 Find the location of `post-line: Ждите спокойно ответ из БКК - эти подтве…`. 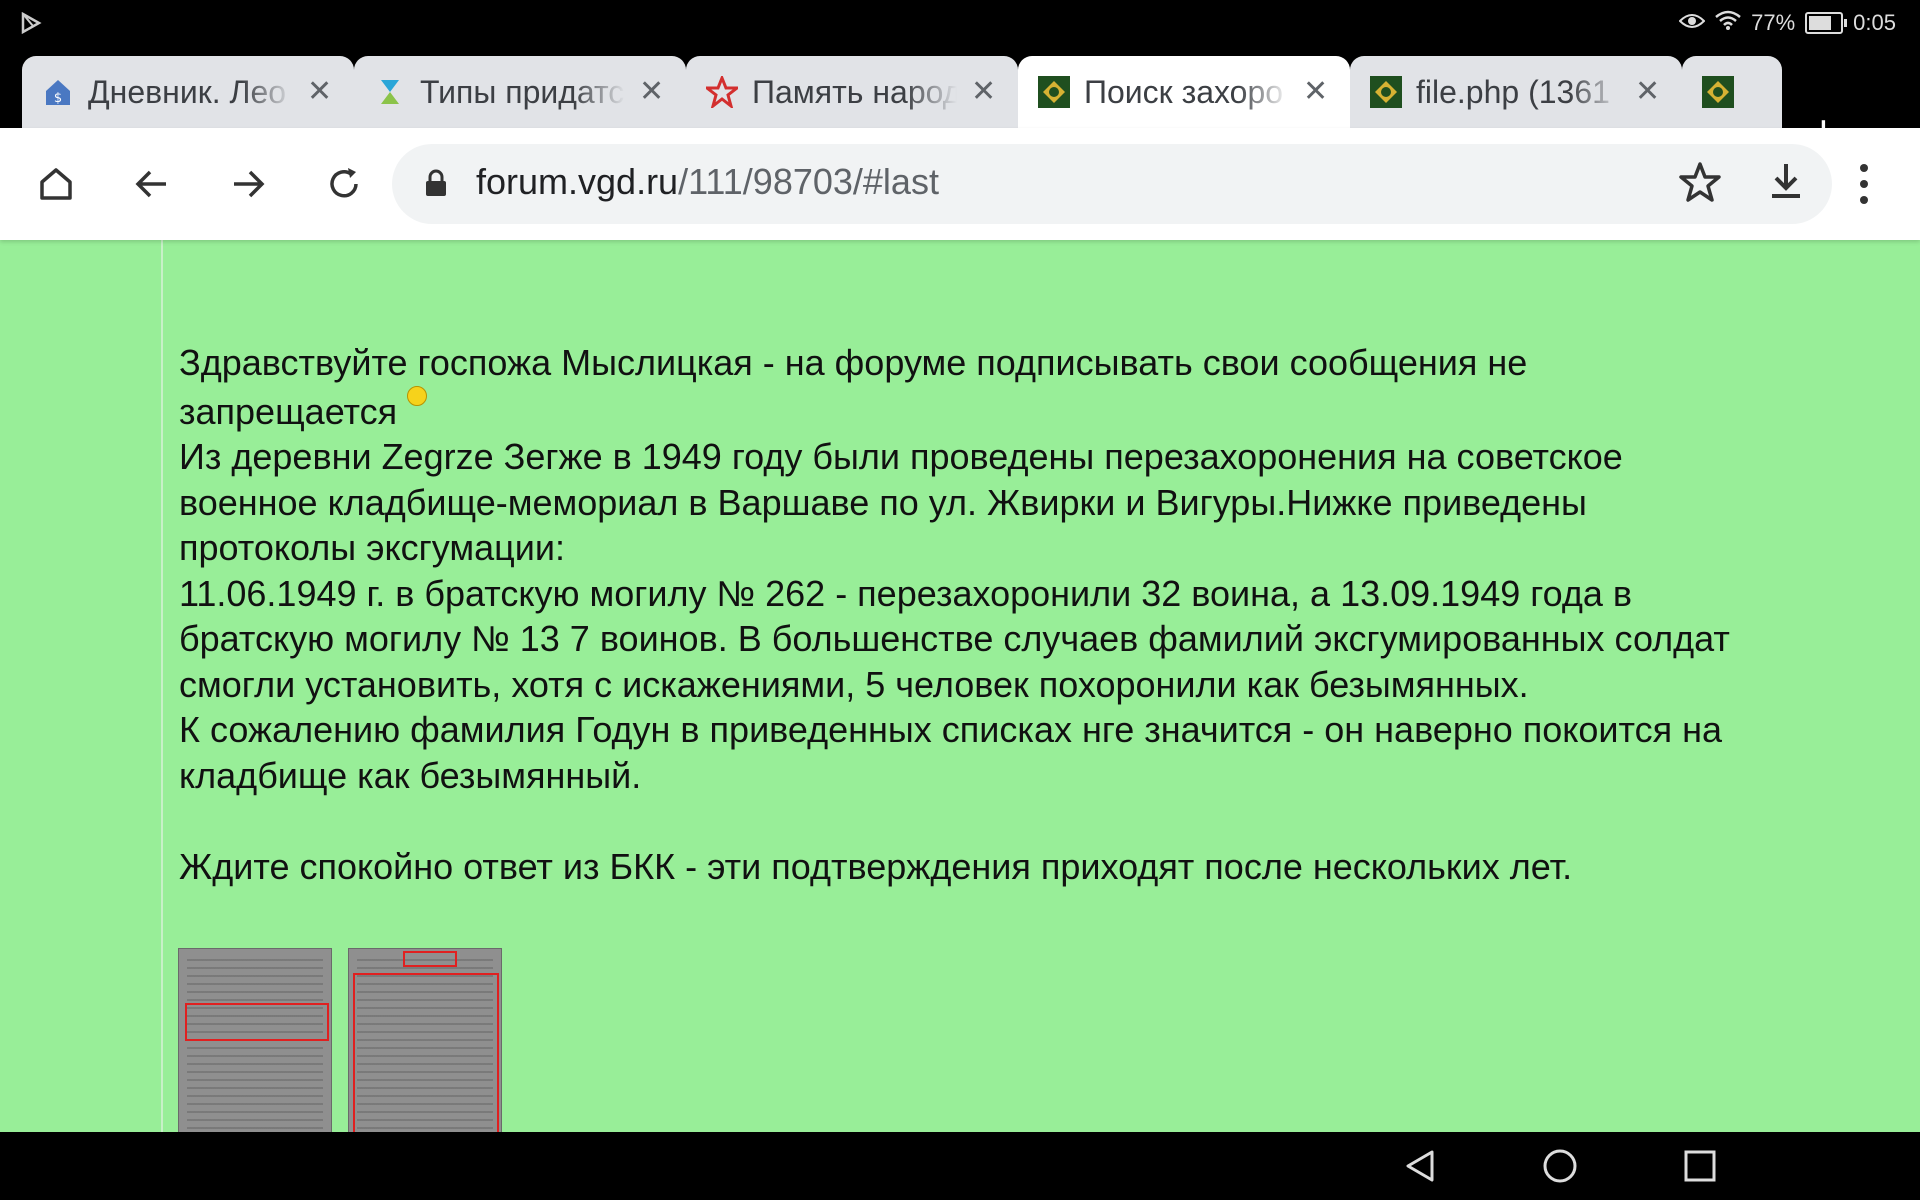

post-line: Ждите спокойно ответ из БКК - эти подтве… is located at coordinates (876, 866).